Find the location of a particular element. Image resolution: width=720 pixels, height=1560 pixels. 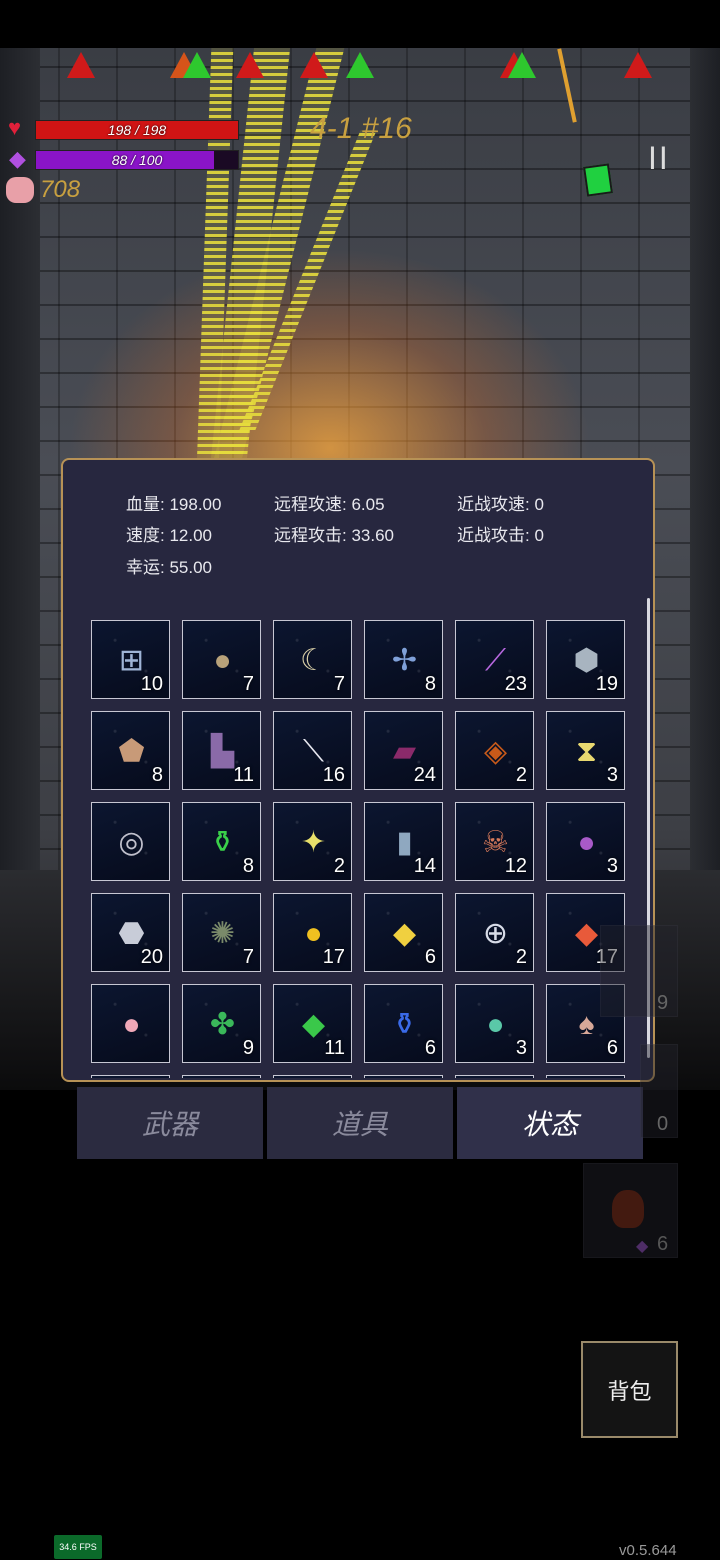

item-count: 9 is located at coordinates (248, 1048).